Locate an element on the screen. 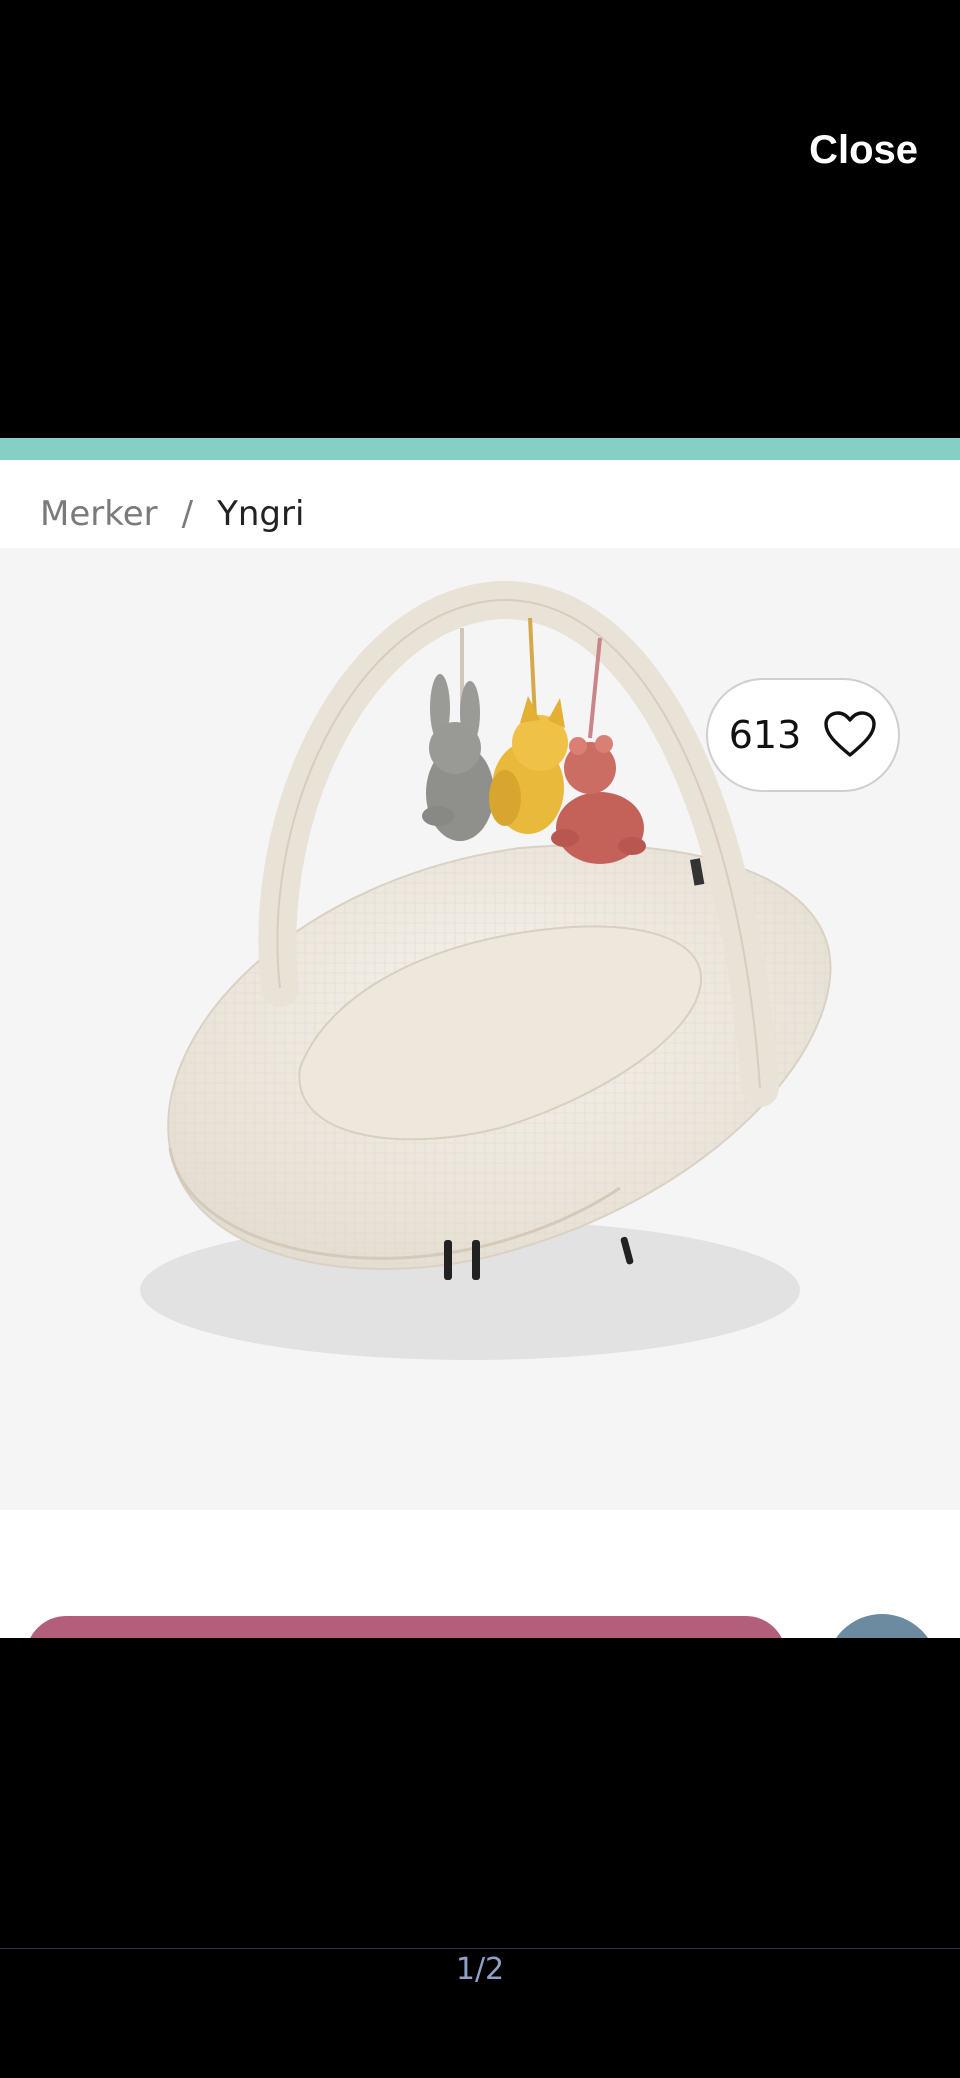  breadcrumb: Merker / Yngri is located at coordinates (172, 514).